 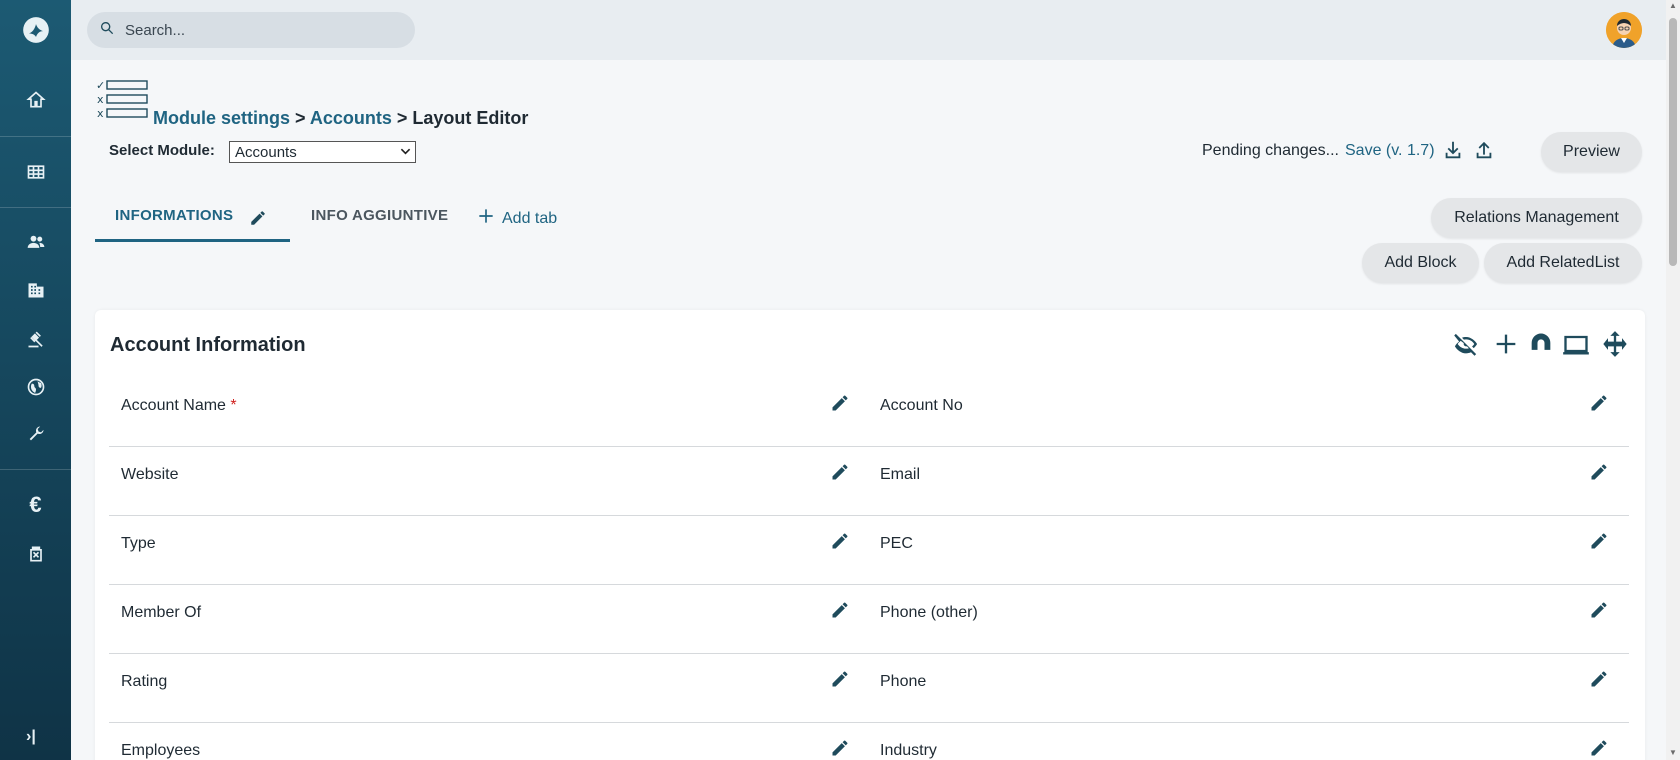 What do you see at coordinates (36, 738) in the screenshot?
I see `collapse-sidebar-icon: ›|` at bounding box center [36, 738].